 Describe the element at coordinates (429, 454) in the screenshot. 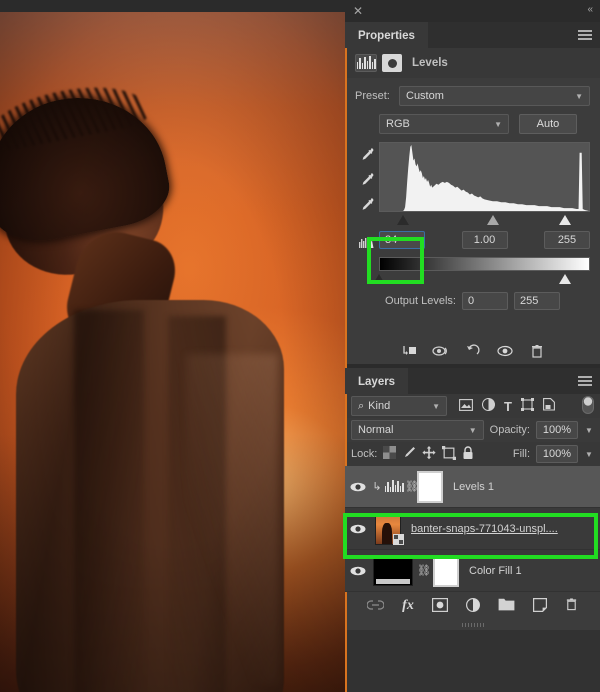

I see `lock-position-icon` at that location.